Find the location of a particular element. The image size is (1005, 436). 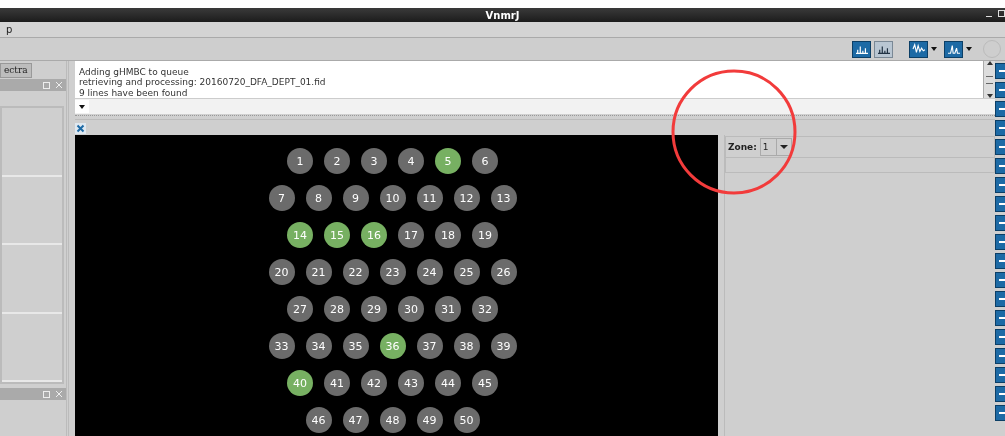

sample-position: 7 is located at coordinates (281, 198).